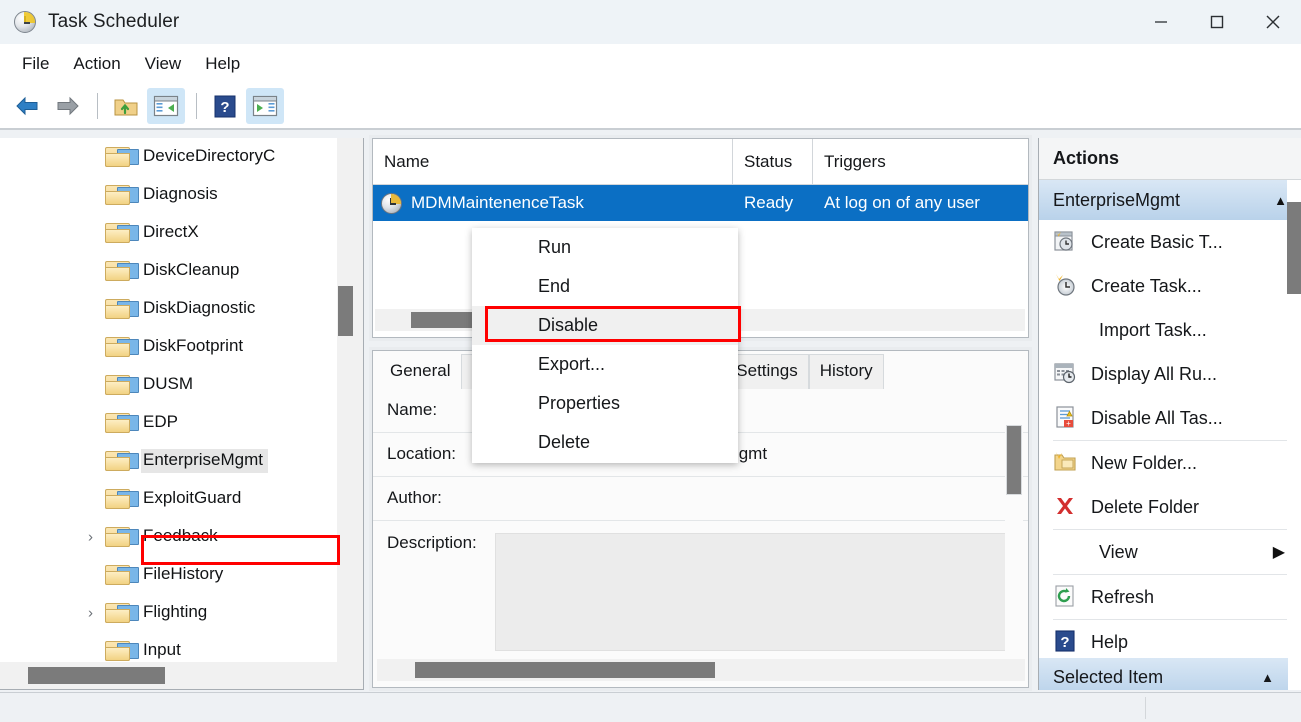 This screenshot has width=1301, height=722. Describe the element at coordinates (180, 194) in the screenshot. I see `tree-item-label: Diagnosis` at that location.